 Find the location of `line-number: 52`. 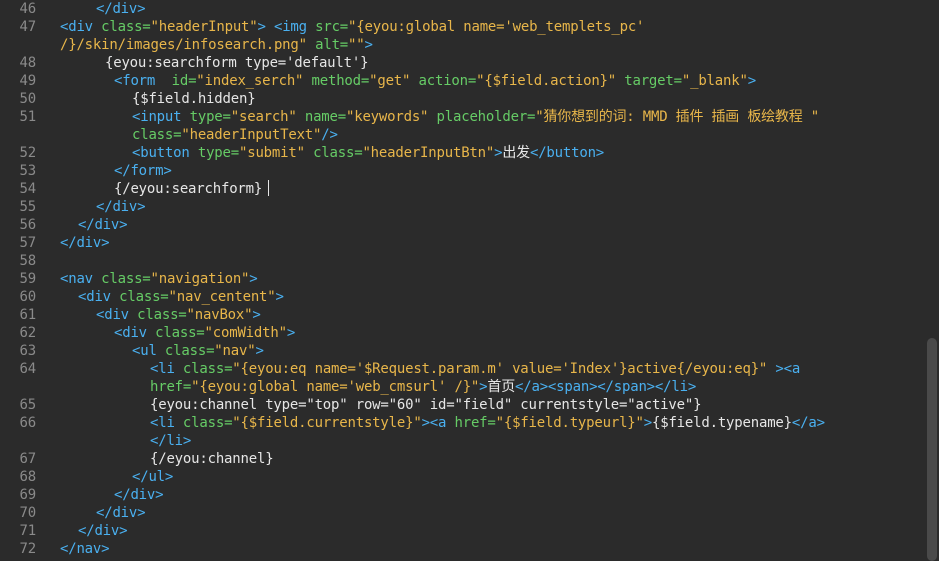

line-number: 52 is located at coordinates (28, 153).